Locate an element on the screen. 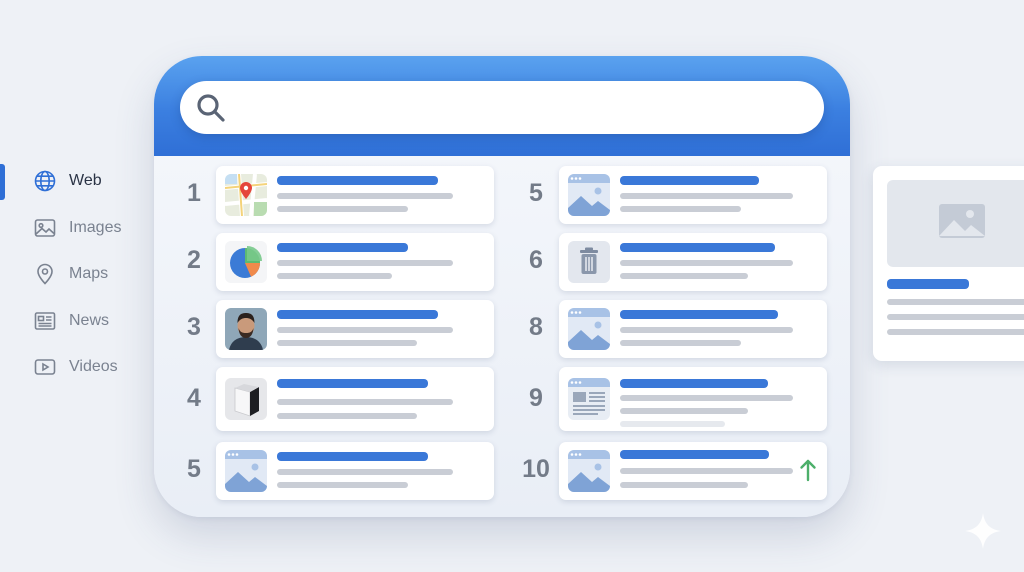  trending-up-arrow-icon is located at coordinates (808, 470).